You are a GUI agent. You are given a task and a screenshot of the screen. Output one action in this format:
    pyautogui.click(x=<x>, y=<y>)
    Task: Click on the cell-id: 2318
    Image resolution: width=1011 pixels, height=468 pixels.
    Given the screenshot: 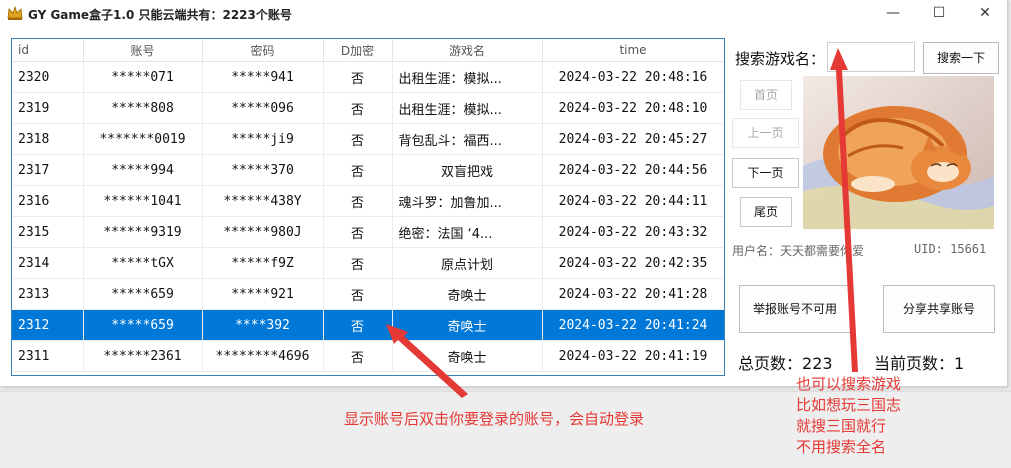 What is the action you would take?
    pyautogui.click(x=48, y=139)
    